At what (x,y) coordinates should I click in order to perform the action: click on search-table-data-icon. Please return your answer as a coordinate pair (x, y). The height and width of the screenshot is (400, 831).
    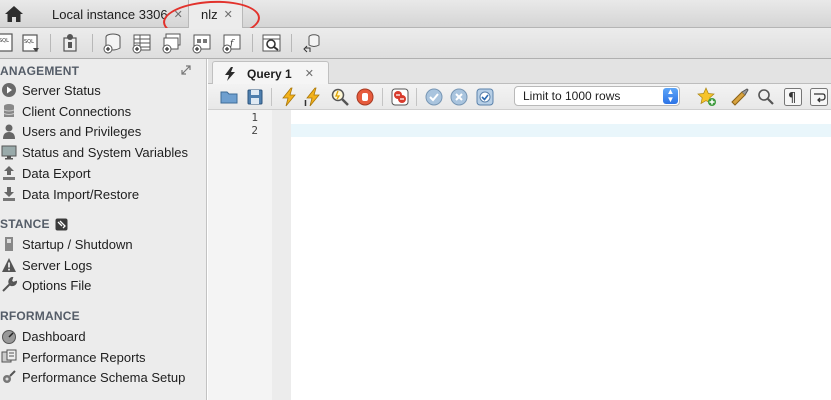
    Looking at the image, I should click on (272, 43).